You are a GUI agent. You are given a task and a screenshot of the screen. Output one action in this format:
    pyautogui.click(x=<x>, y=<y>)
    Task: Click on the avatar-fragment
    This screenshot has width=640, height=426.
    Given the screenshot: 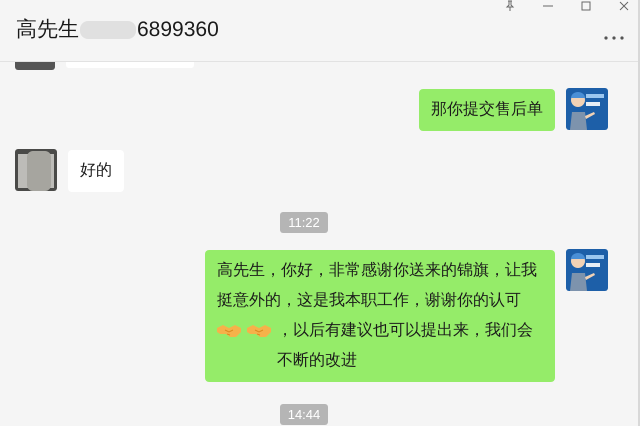 What is the action you would take?
    pyautogui.click(x=35, y=66)
    